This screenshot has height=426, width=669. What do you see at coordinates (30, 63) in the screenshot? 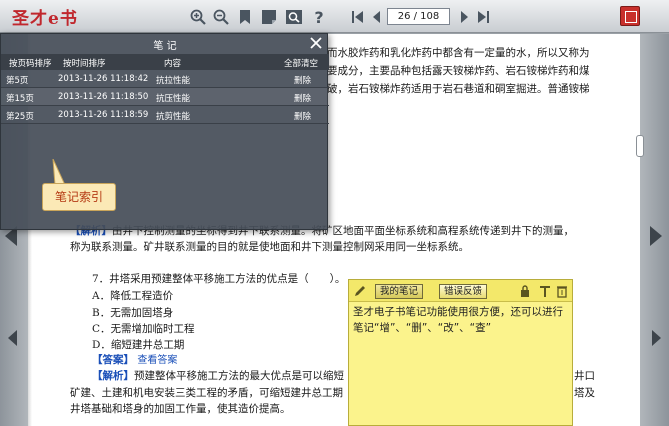
I see `sort-by-page-button: 按页码排序` at bounding box center [30, 63].